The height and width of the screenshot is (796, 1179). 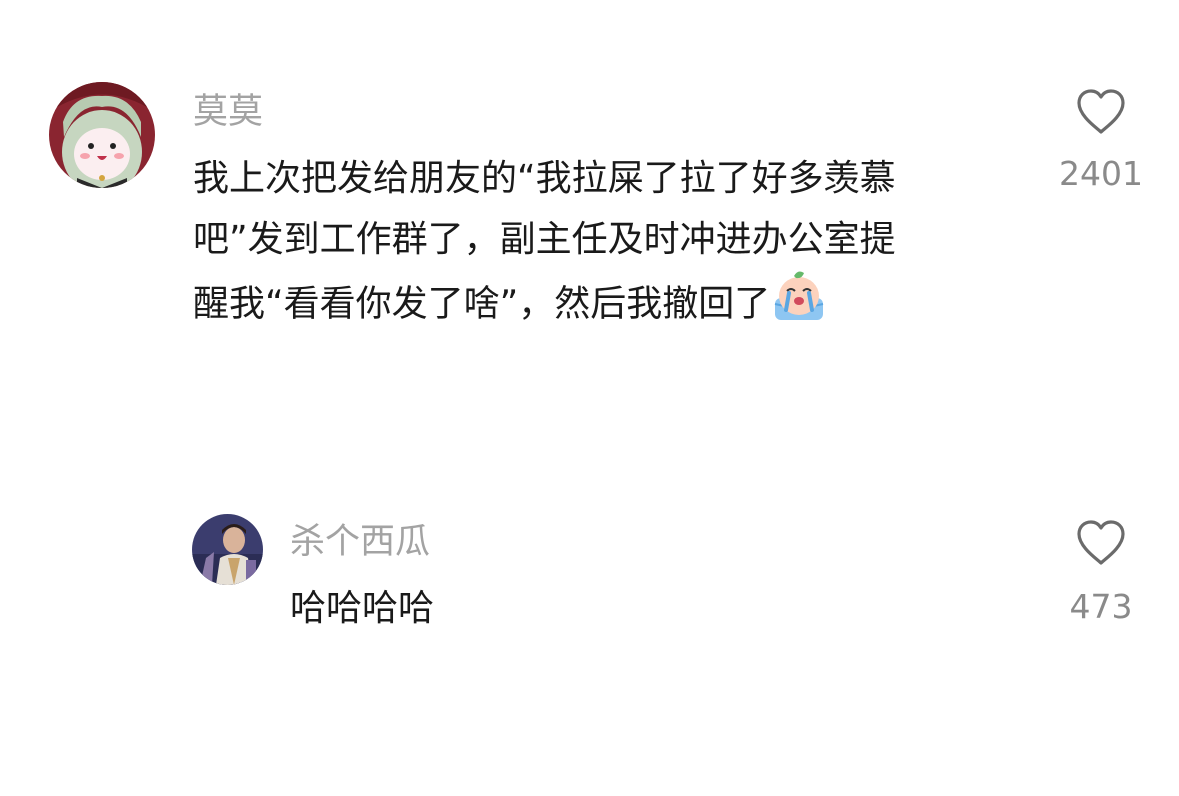 I want to click on comment-line: 醒我“看看你发了啥”，然后我撤回了, so click(x=482, y=304).